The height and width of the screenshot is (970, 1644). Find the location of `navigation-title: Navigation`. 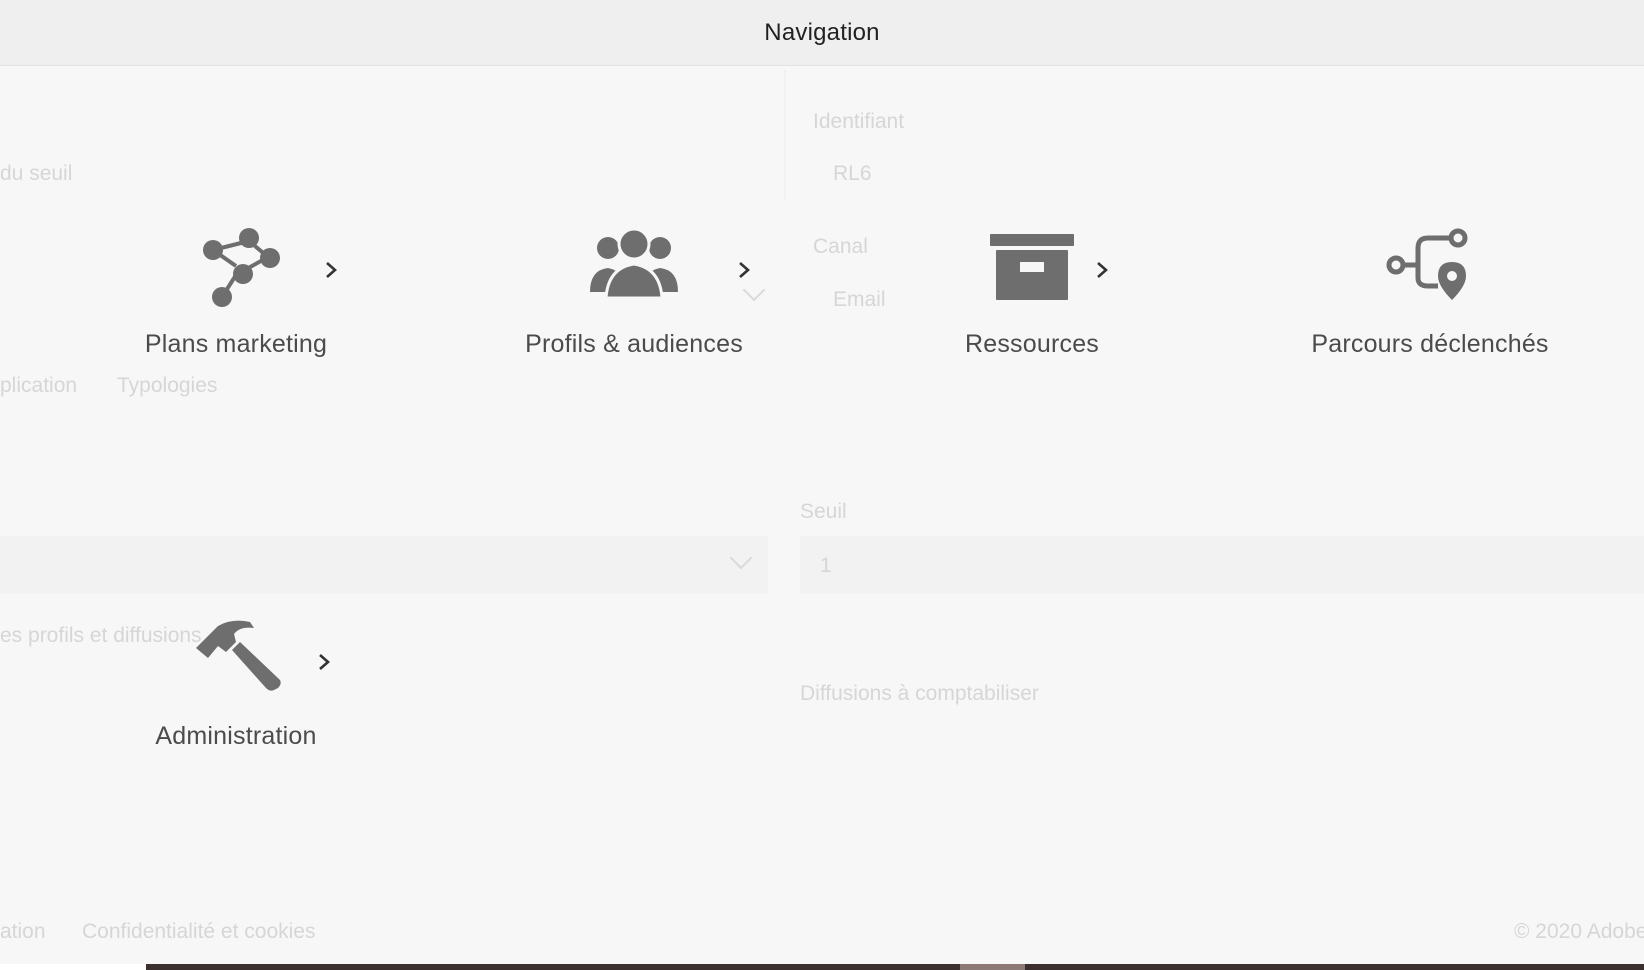

navigation-title: Navigation is located at coordinates (822, 32).